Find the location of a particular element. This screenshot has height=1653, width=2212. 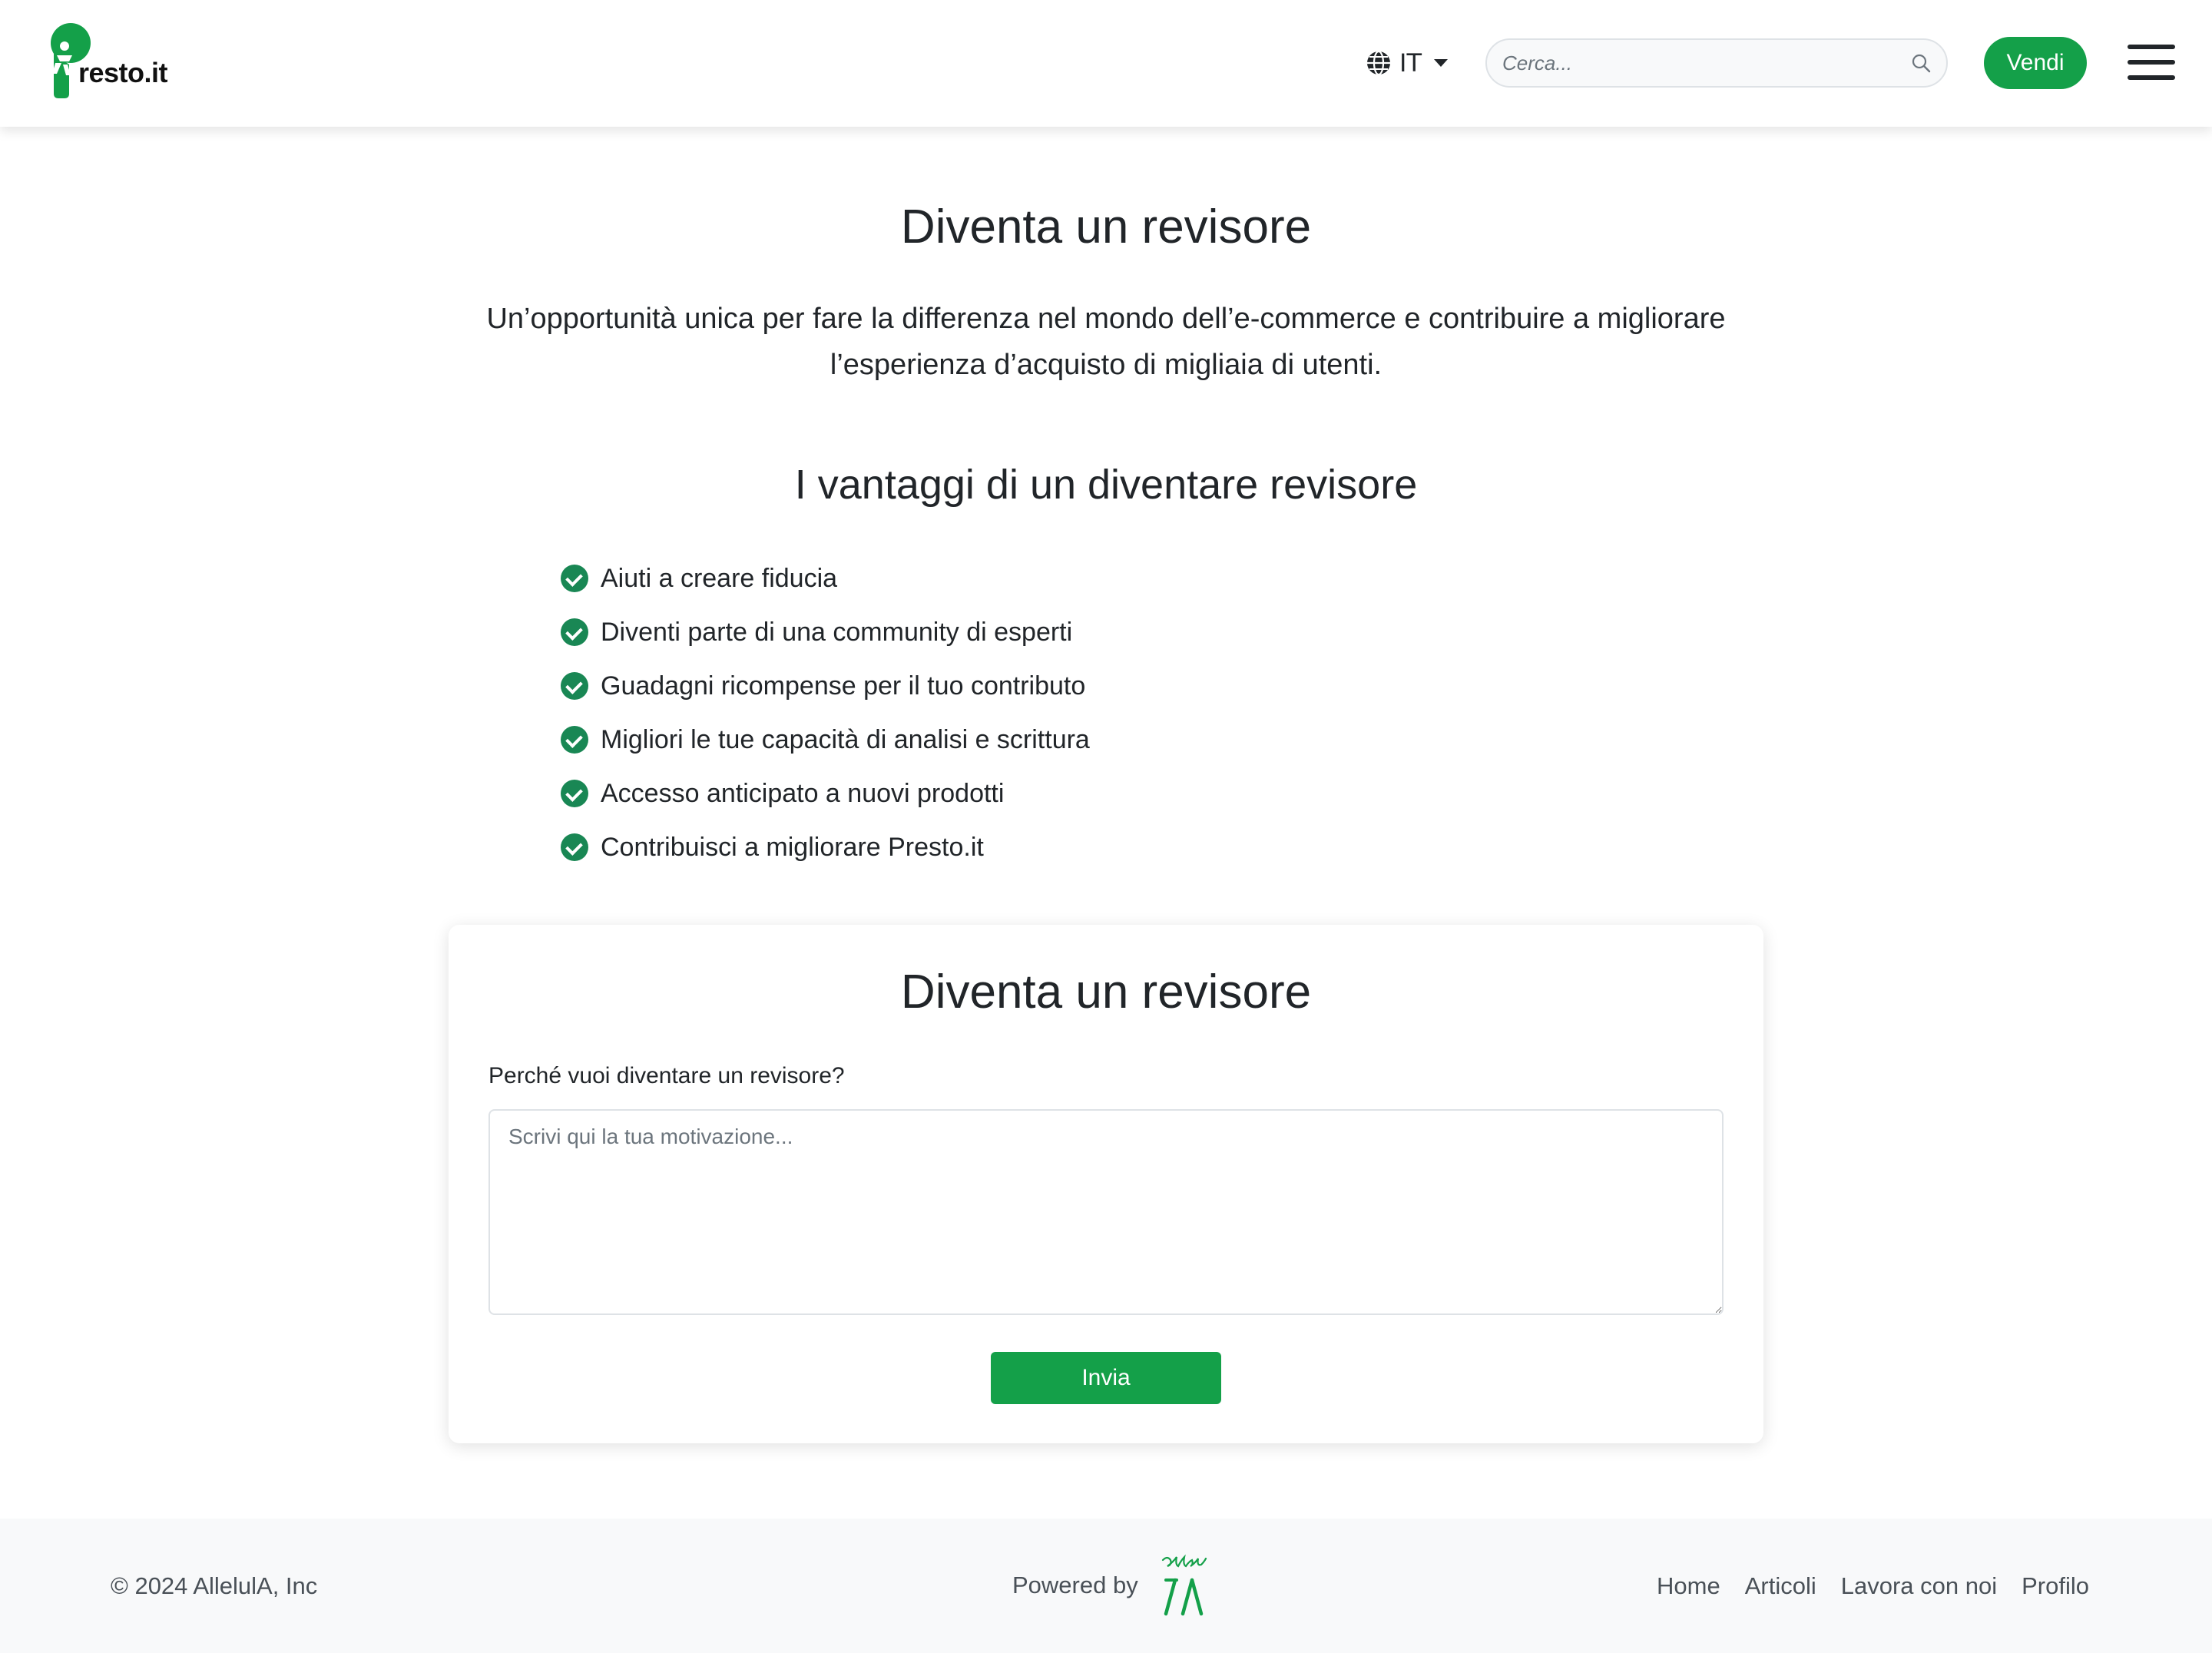

globe-icon is located at coordinates (1378, 63).